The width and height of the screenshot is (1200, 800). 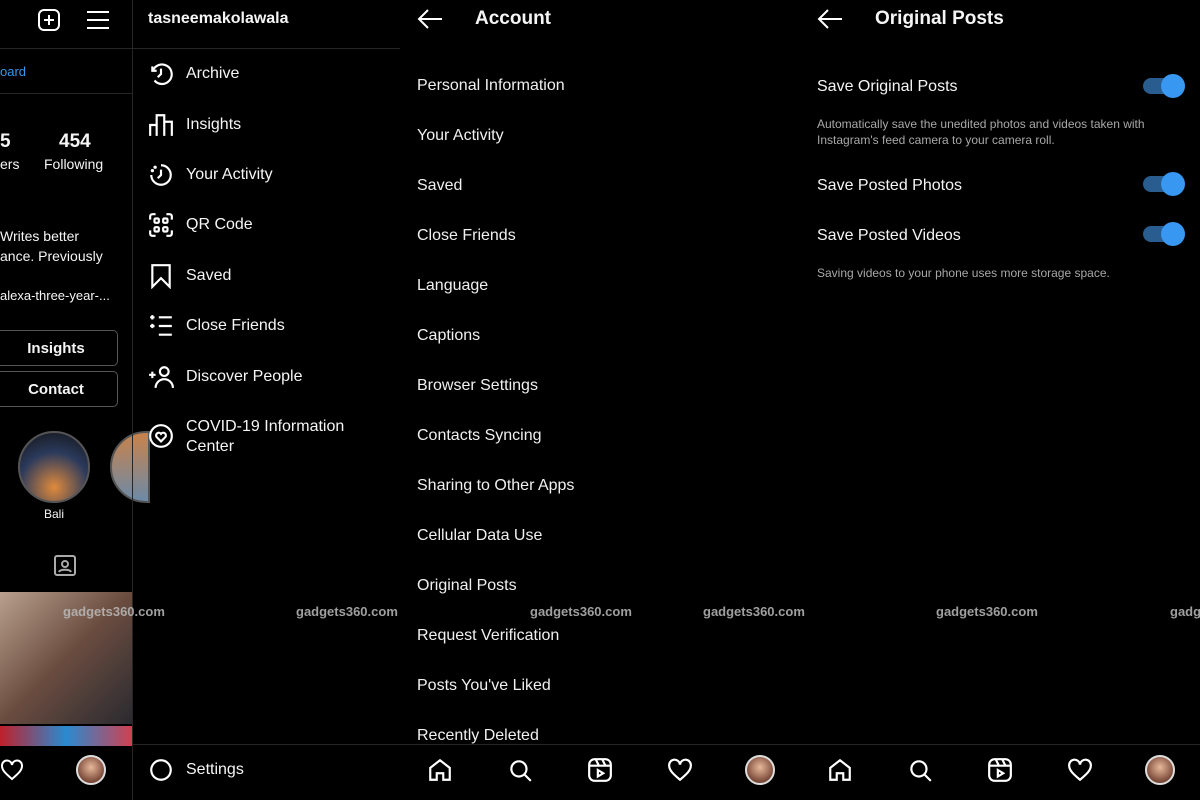 What do you see at coordinates (214, 124) in the screenshot?
I see `menu-item-label: Insights` at bounding box center [214, 124].